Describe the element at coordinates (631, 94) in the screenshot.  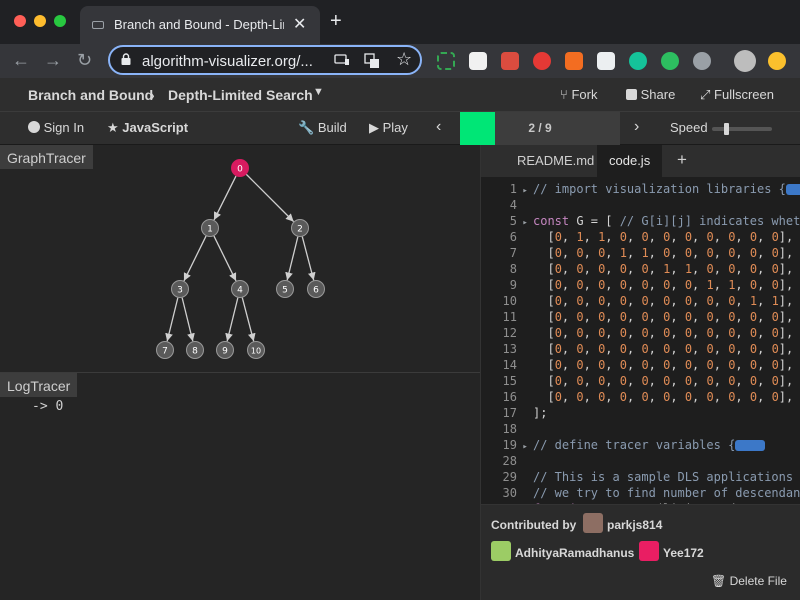
I see `share-icon` at that location.